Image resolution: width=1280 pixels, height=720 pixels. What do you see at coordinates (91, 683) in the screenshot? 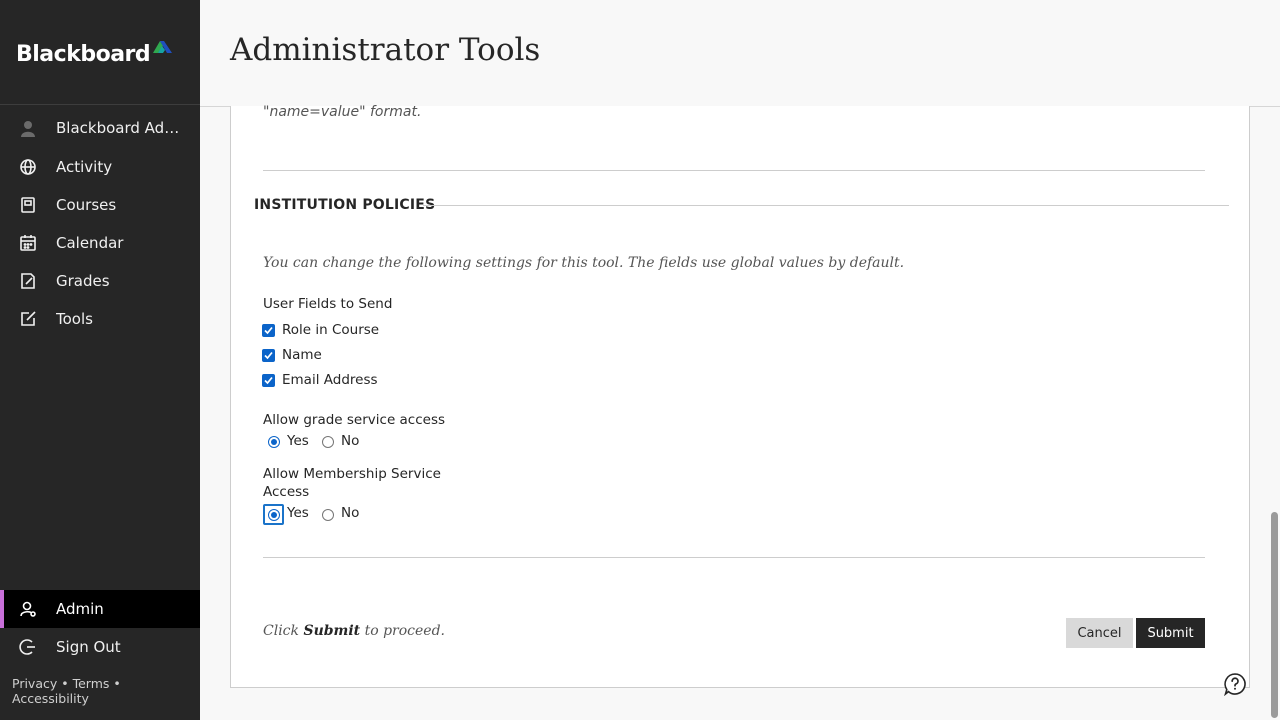
I see `terms-link: Terms` at bounding box center [91, 683].